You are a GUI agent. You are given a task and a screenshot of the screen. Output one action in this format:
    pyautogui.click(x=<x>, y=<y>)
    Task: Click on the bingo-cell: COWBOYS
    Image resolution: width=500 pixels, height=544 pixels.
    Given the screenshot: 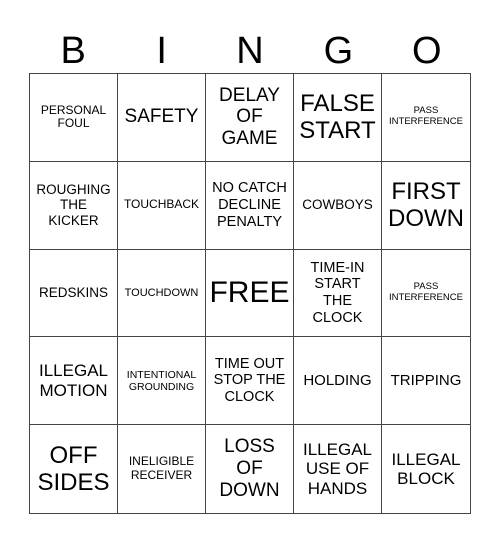 What is the action you would take?
    pyautogui.click(x=338, y=205)
    